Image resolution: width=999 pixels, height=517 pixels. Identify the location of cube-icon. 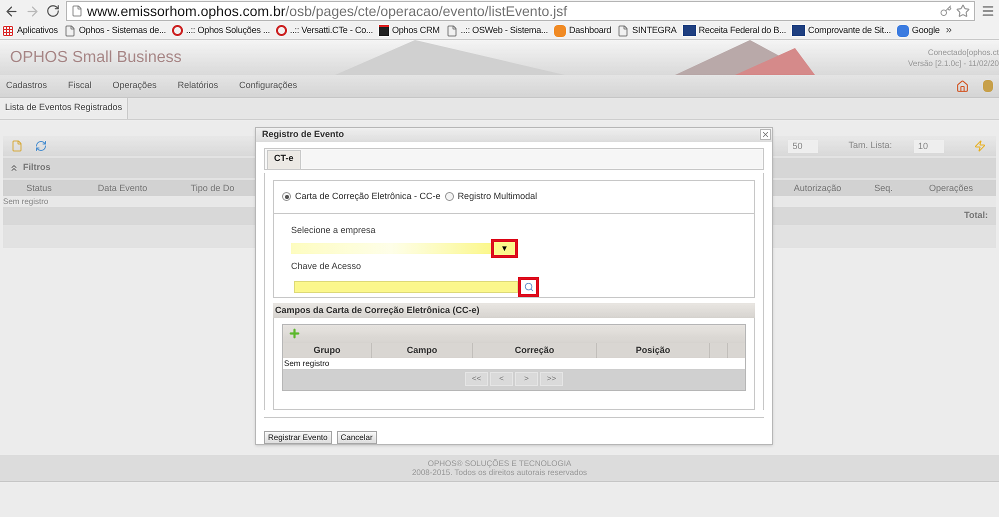
(383, 30).